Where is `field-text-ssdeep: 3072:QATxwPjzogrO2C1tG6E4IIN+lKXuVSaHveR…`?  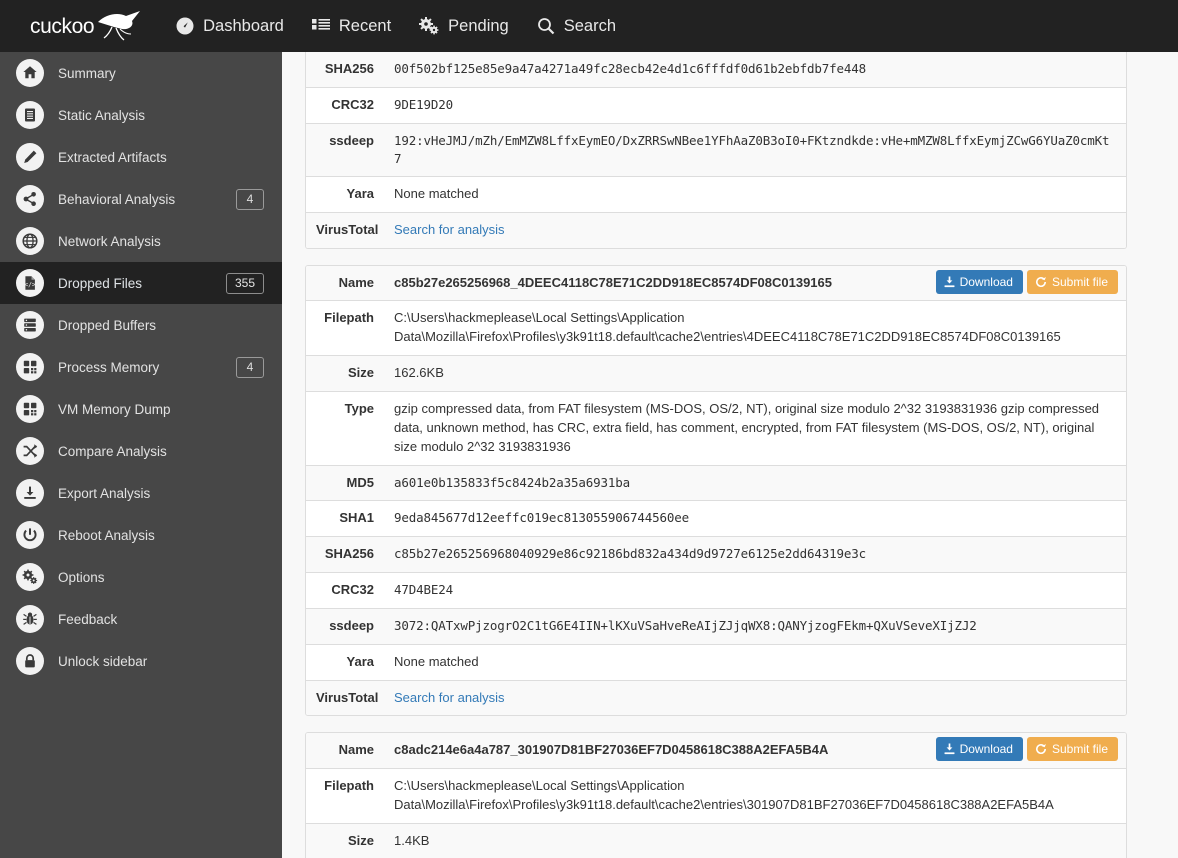 field-text-ssdeep: 3072:QATxwPjzogrO2C1tG6E4IIN+lKXuVSaHveR… is located at coordinates (685, 625).